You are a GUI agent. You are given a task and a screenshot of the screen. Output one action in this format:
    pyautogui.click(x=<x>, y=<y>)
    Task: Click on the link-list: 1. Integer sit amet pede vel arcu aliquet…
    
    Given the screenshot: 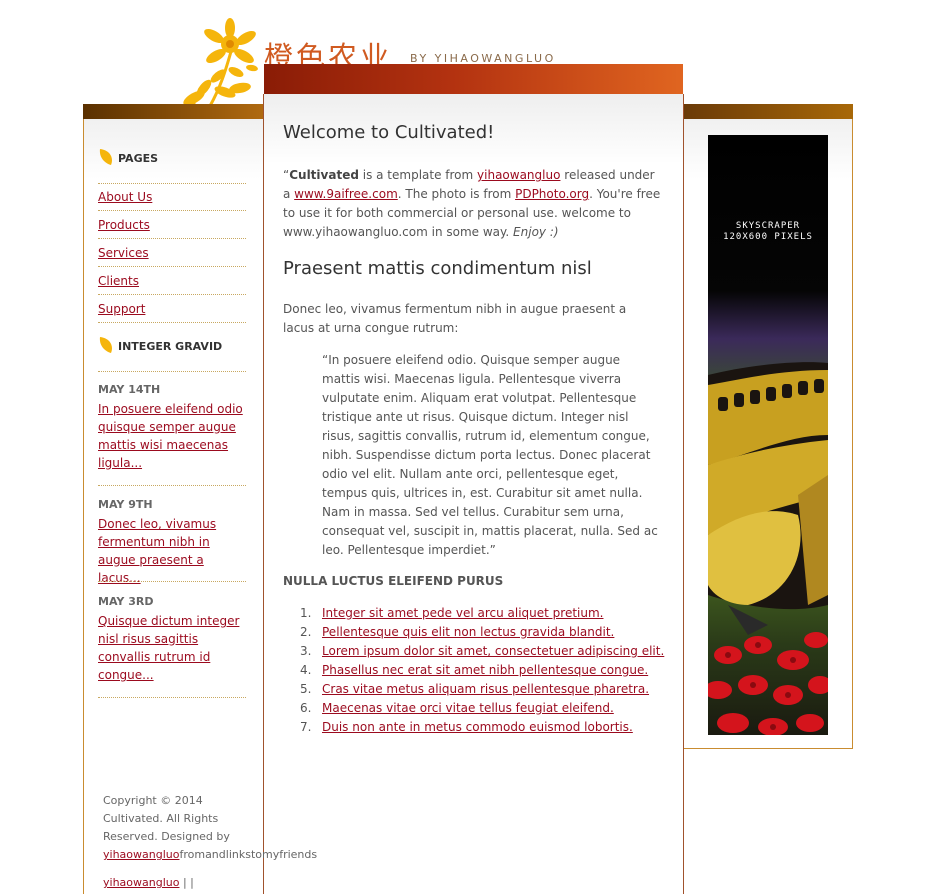 What is the action you would take?
    pyautogui.click(x=483, y=670)
    